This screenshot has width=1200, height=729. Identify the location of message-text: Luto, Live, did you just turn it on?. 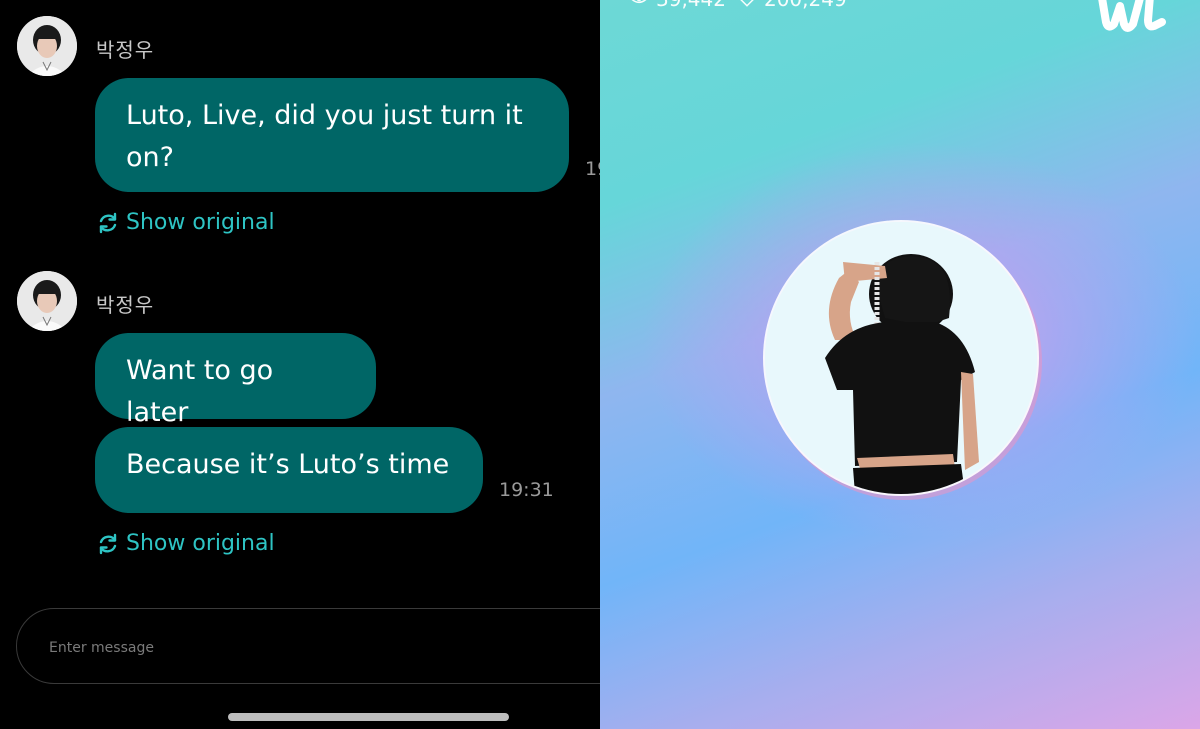
(324, 136).